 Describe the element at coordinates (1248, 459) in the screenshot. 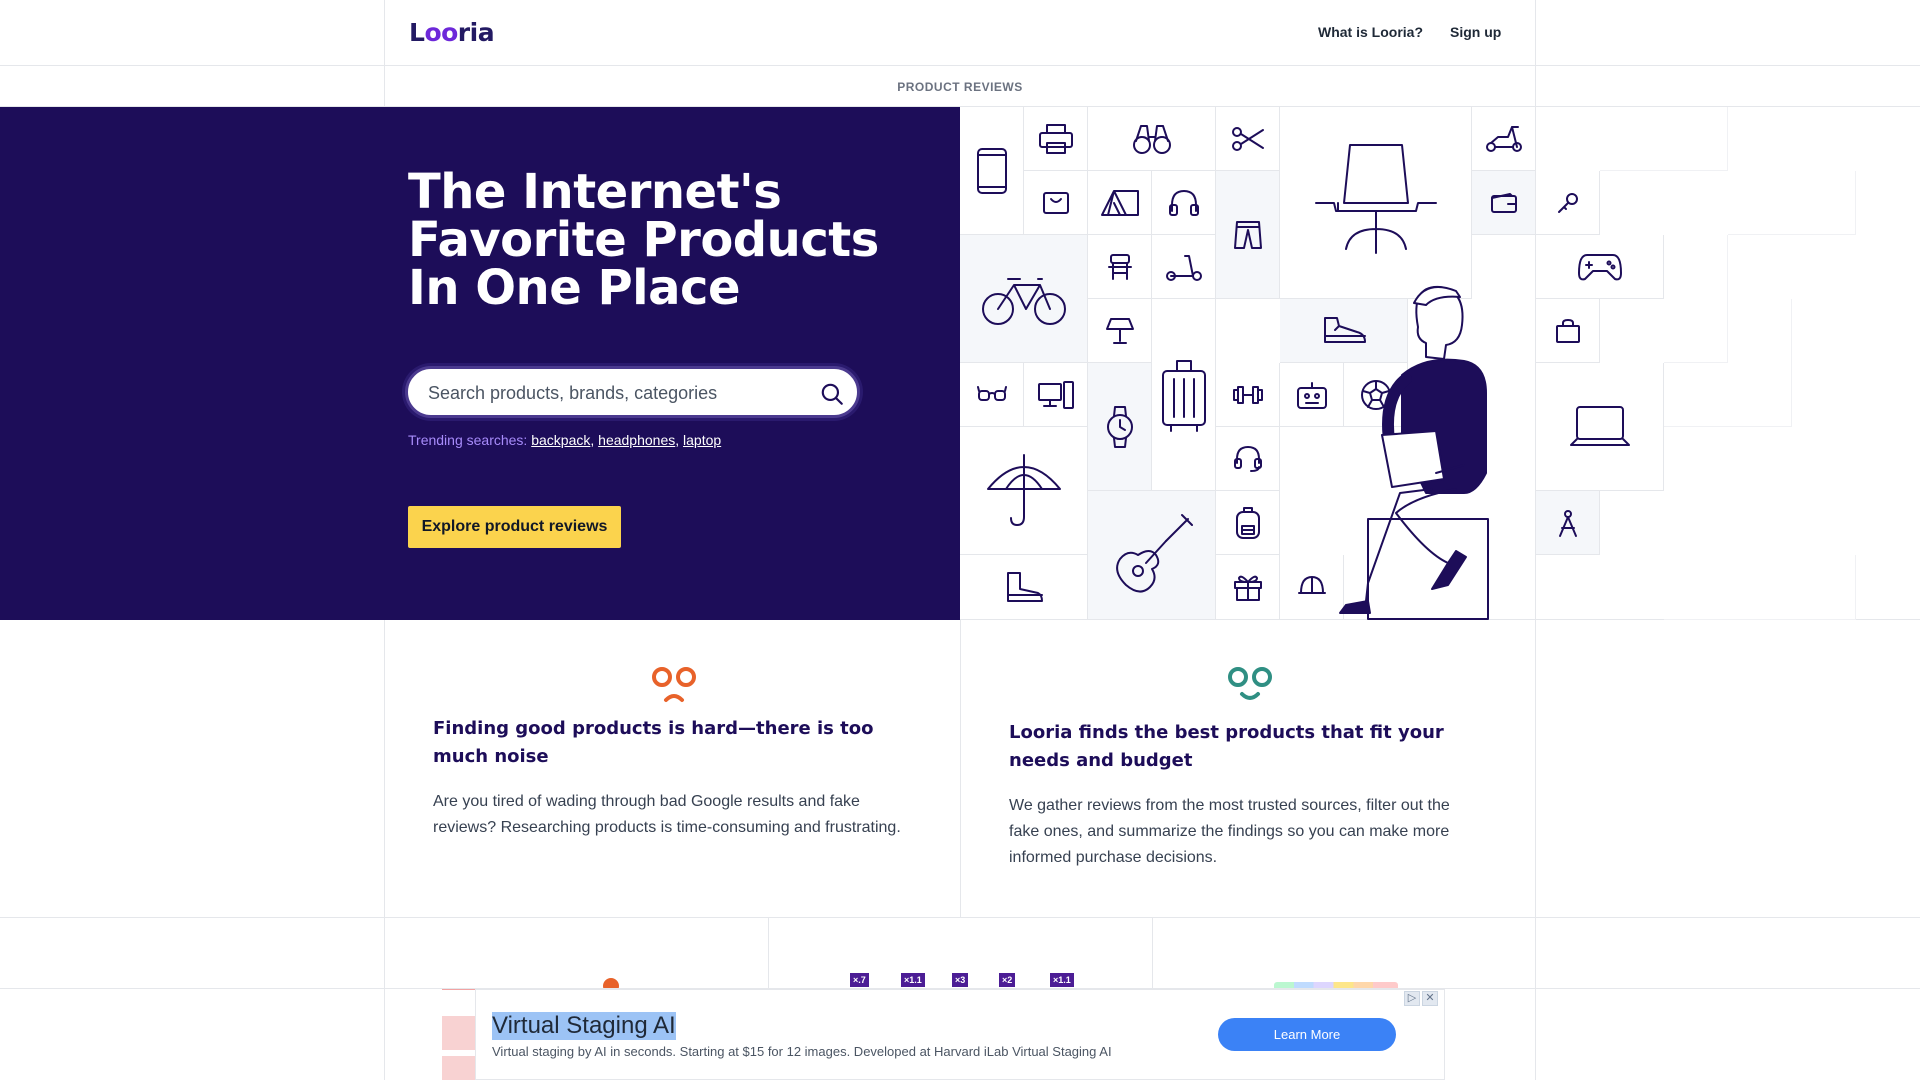

I see `headset-icon` at that location.